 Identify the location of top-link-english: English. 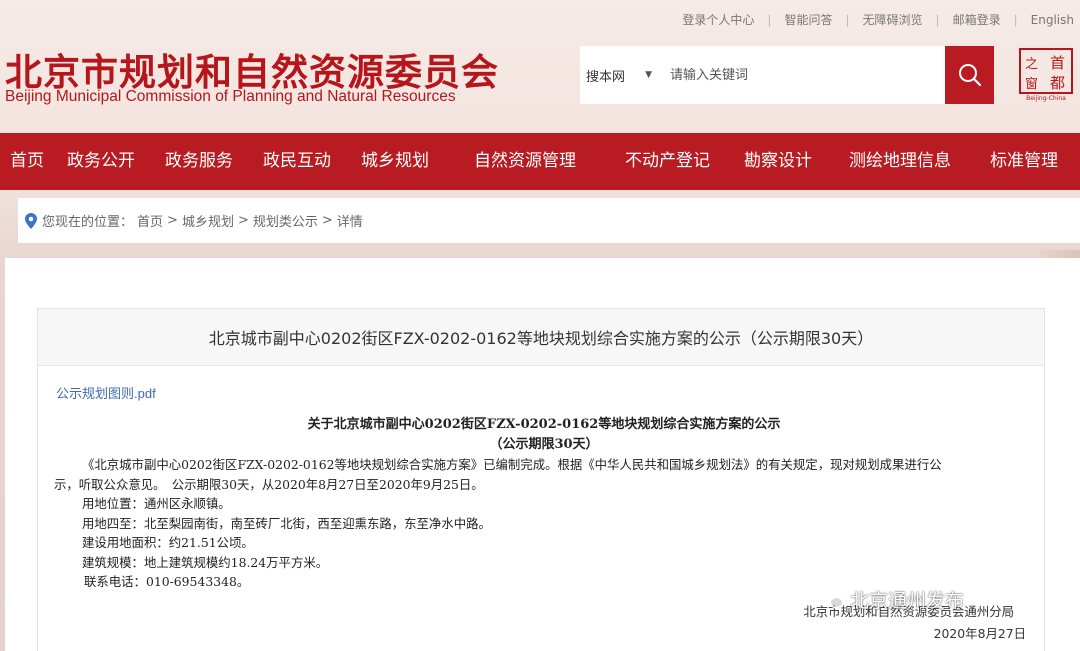
(1046, 20).